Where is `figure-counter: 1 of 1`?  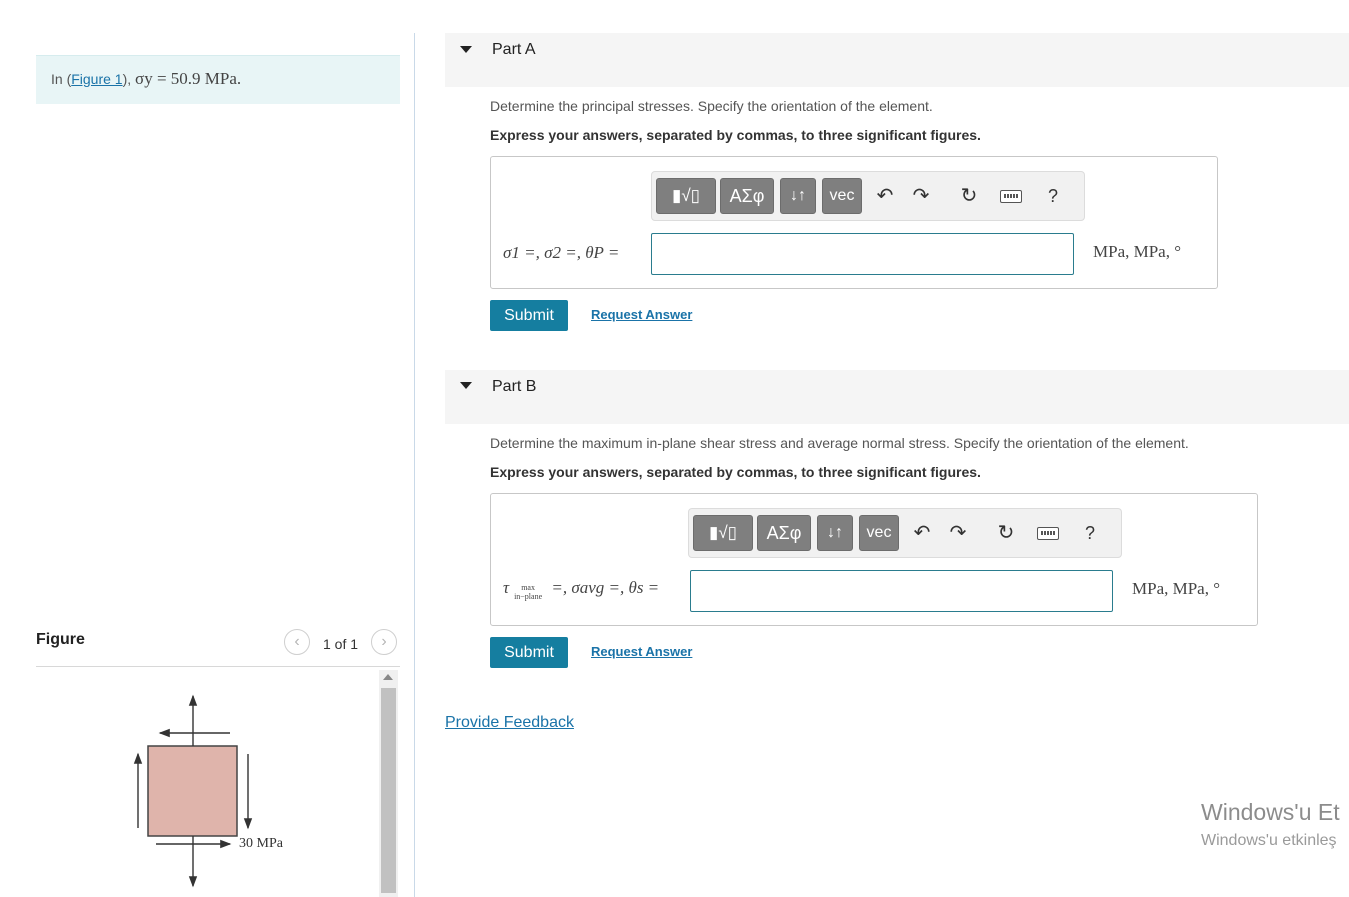 figure-counter: 1 of 1 is located at coordinates (341, 644).